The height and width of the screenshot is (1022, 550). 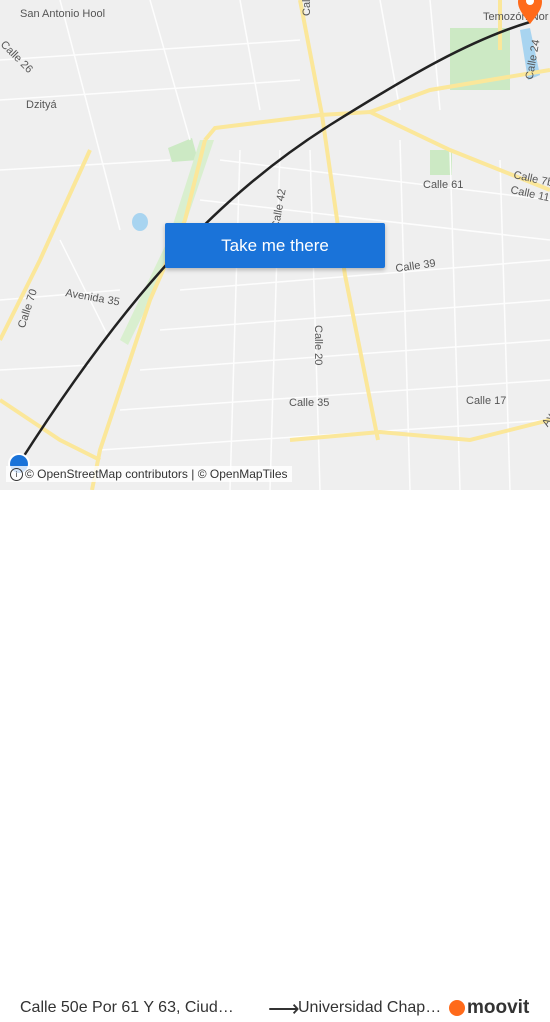 I want to click on place-label: Temozón Nor, so click(x=516, y=17).